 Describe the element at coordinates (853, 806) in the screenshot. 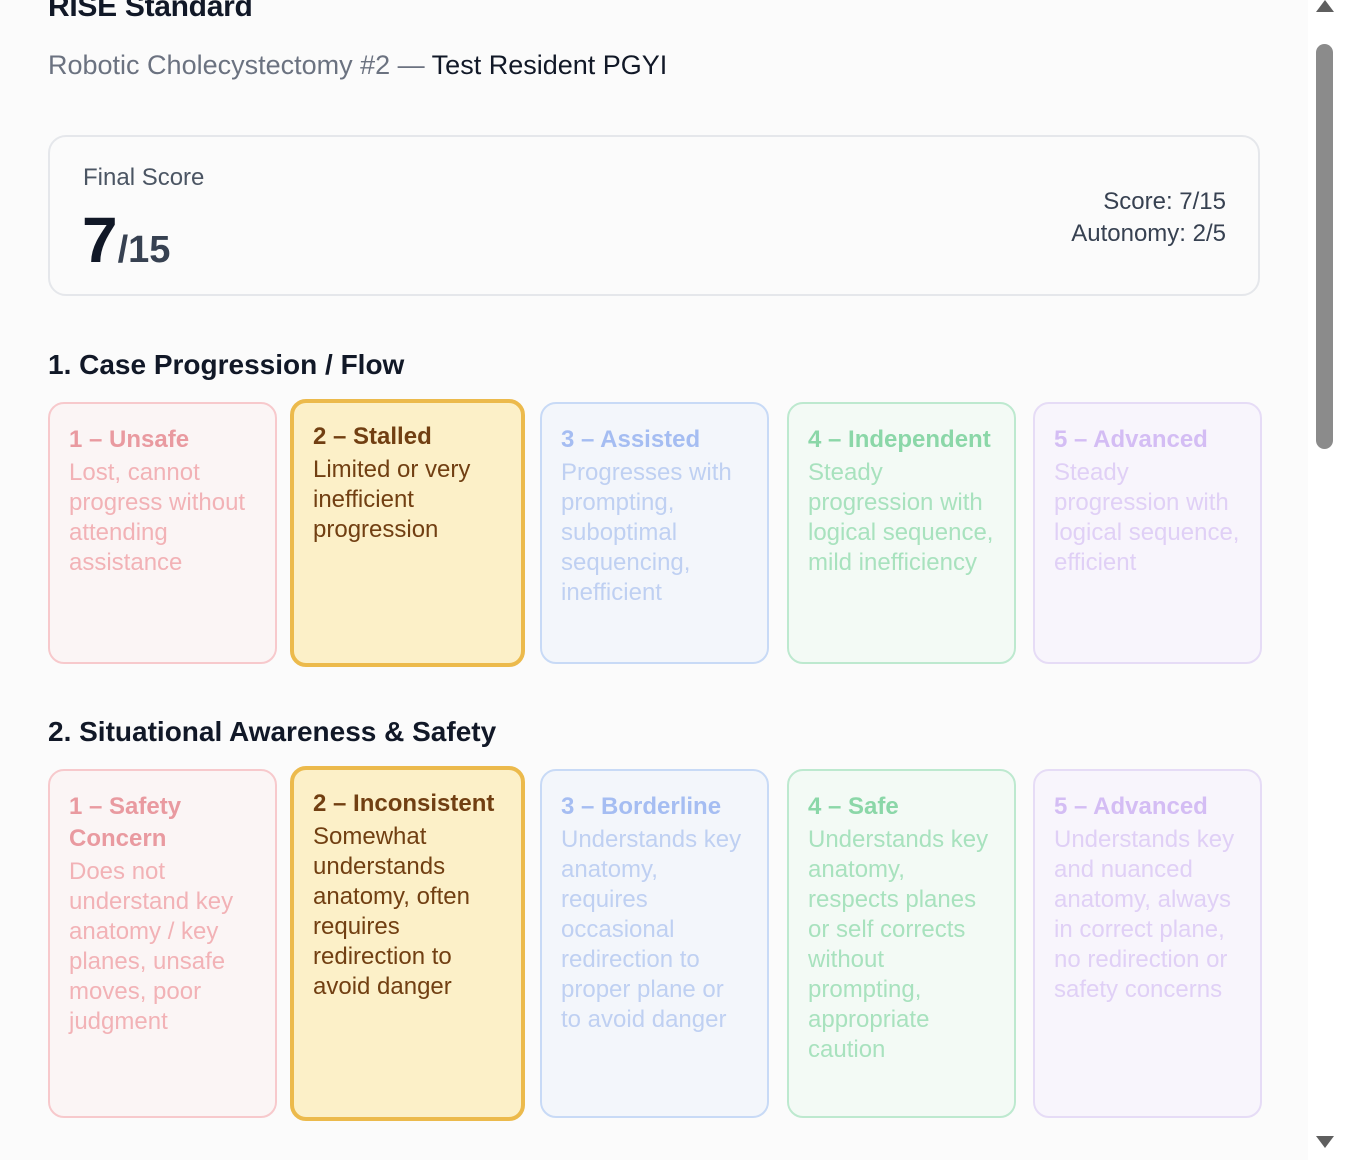

I see `option-title: 4 – Safe` at that location.